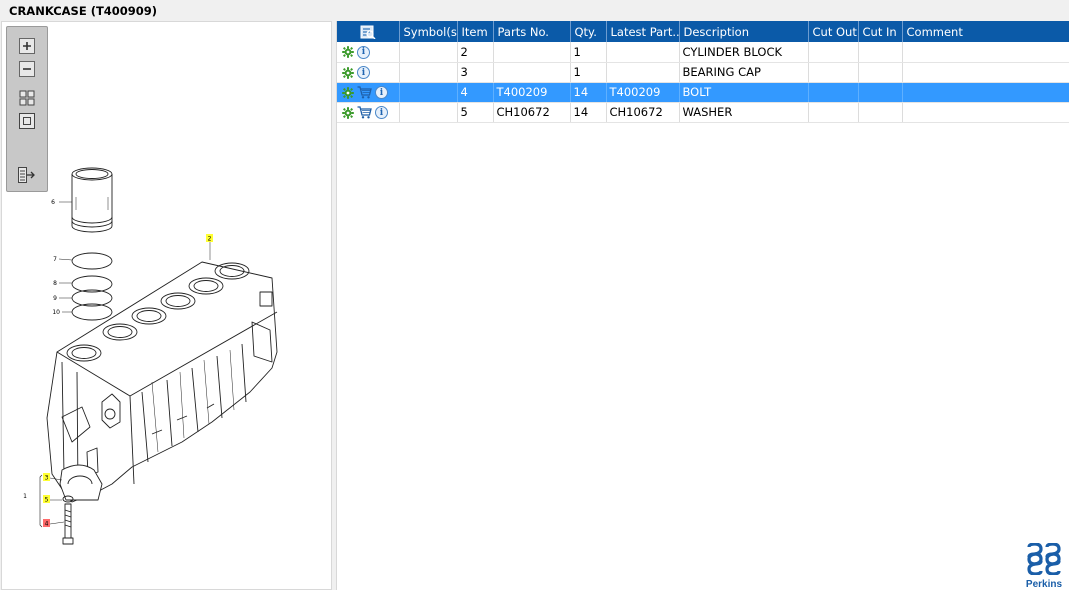 The width and height of the screenshot is (1069, 590). Describe the element at coordinates (534, 10) in the screenshot. I see `window-titlebar: CRANKCASE (T400909)` at that location.